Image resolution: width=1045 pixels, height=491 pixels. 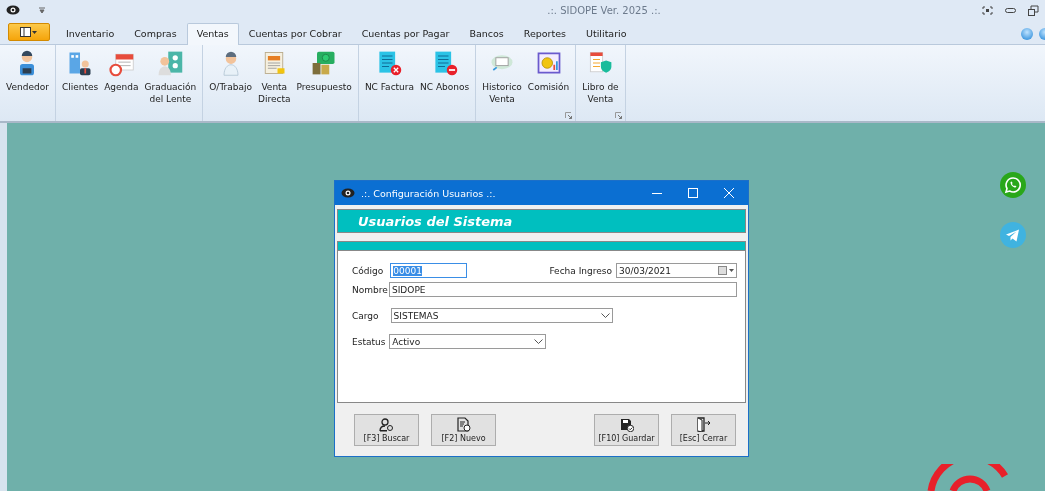 What do you see at coordinates (606, 33) in the screenshot?
I see `ribbon-tab: Utilitario` at bounding box center [606, 33].